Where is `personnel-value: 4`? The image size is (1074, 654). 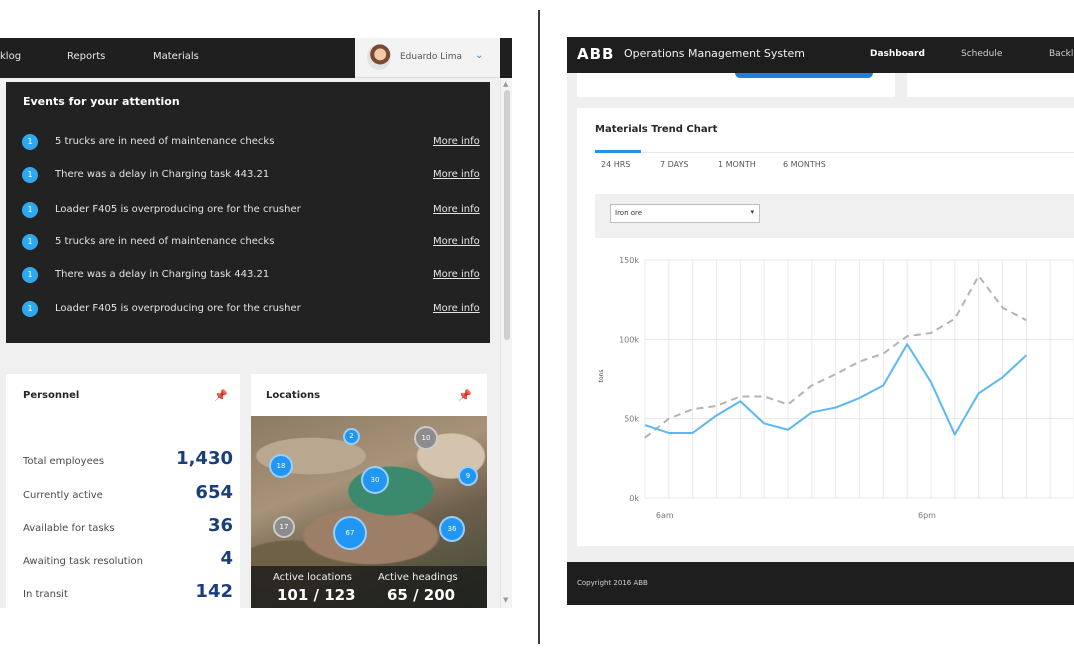
personnel-value: 4 is located at coordinates (226, 558).